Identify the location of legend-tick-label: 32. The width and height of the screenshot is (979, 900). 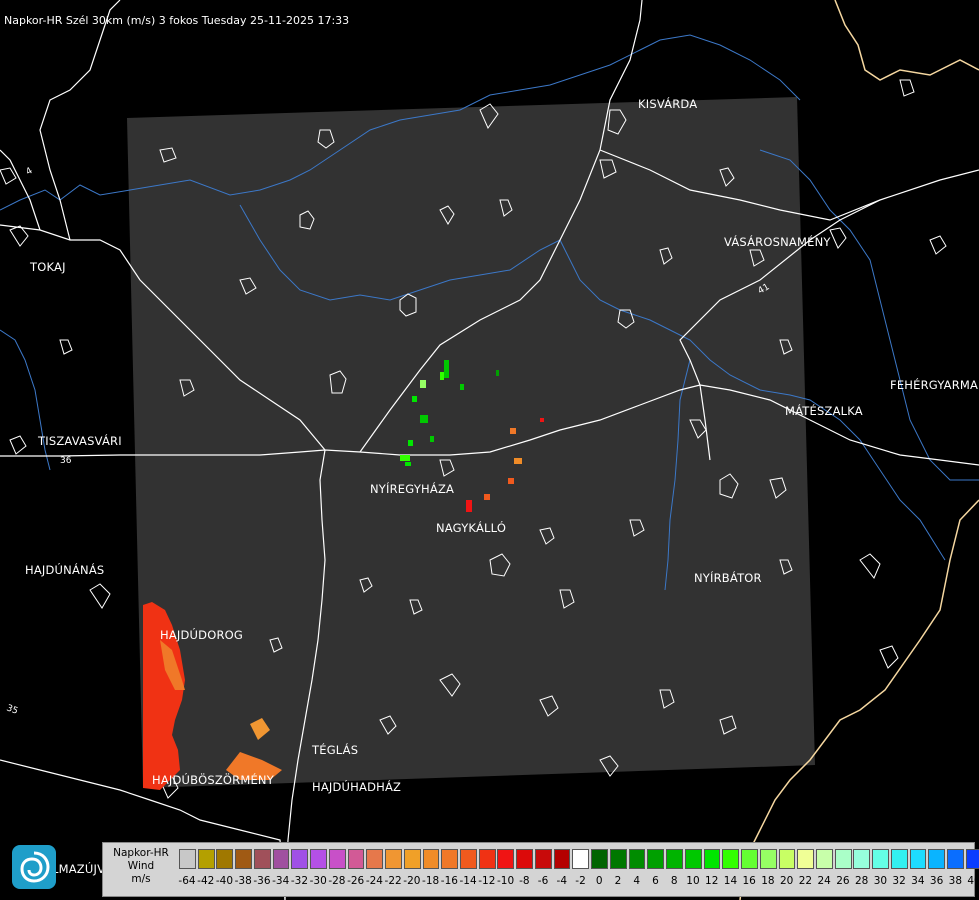
(899, 881).